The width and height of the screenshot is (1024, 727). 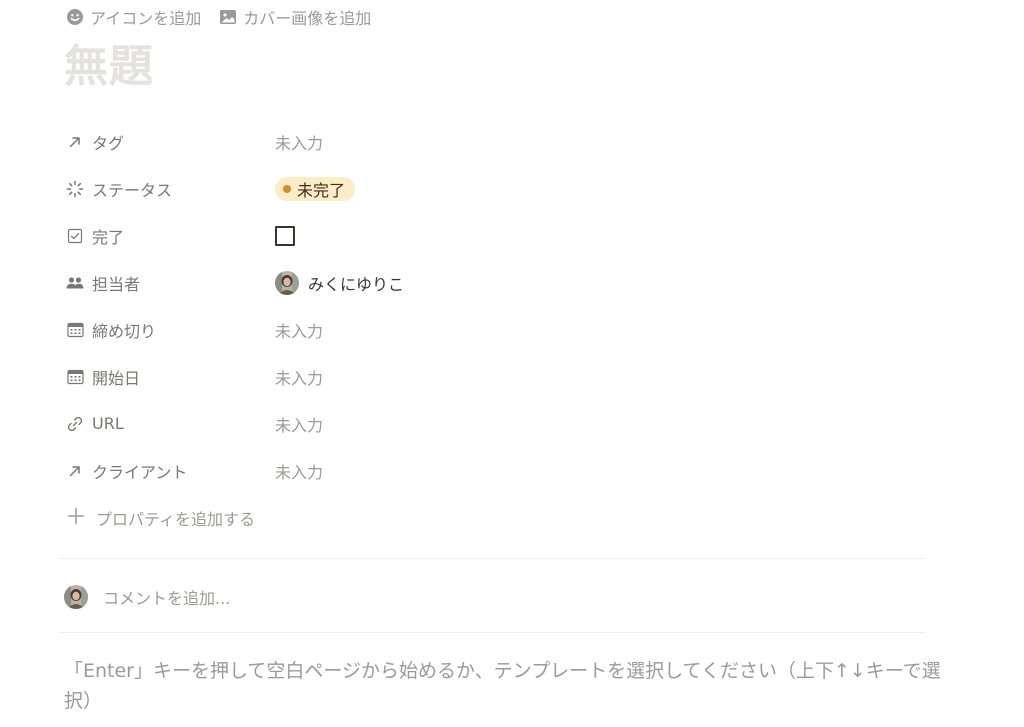 I want to click on status-dot, so click(x=287, y=188).